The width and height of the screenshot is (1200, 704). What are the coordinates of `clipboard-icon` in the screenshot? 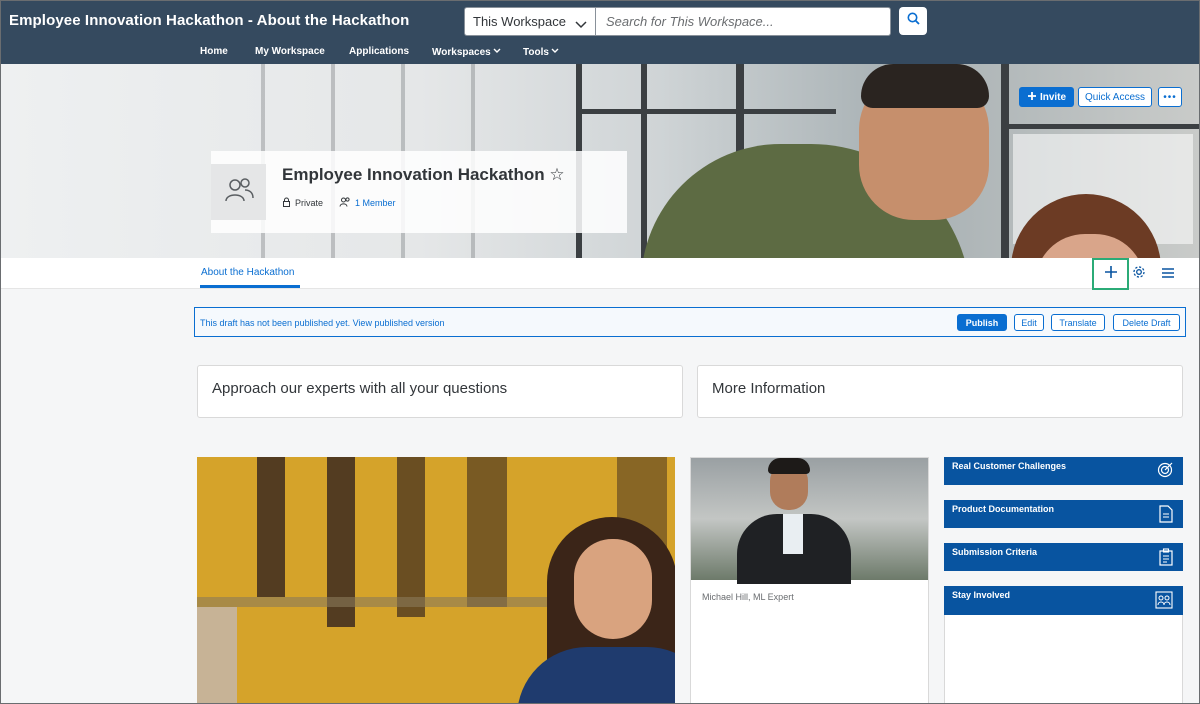 It's located at (1166, 558).